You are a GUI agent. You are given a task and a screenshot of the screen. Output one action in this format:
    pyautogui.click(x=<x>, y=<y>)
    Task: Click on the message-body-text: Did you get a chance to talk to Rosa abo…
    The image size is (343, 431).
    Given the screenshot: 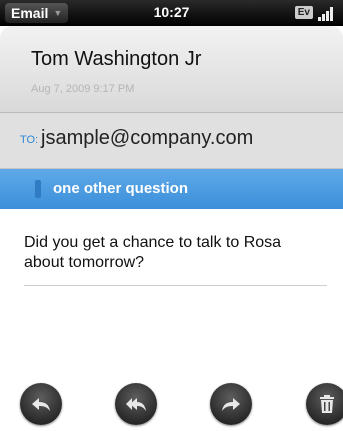 What is the action you would take?
    pyautogui.click(x=153, y=252)
    